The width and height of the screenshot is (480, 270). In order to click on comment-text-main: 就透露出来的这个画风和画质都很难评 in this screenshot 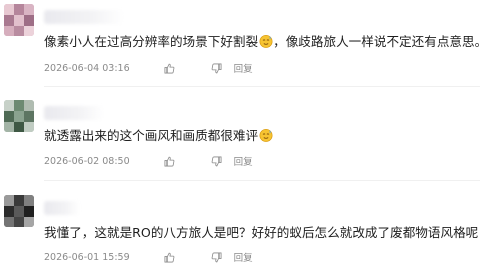, I will do `click(151, 135)`.